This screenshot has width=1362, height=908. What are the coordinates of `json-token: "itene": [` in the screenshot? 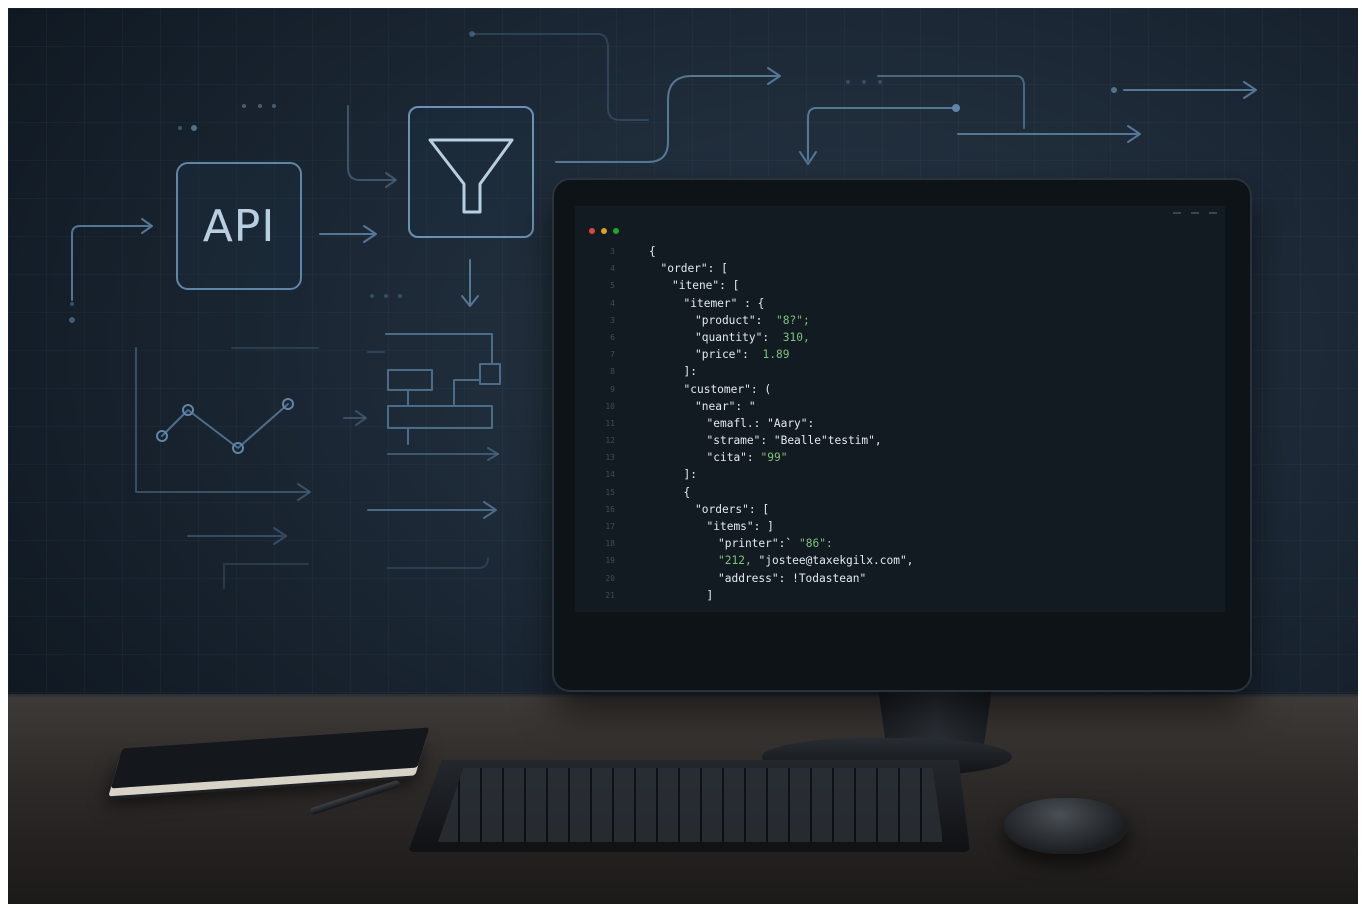 It's located at (706, 286).